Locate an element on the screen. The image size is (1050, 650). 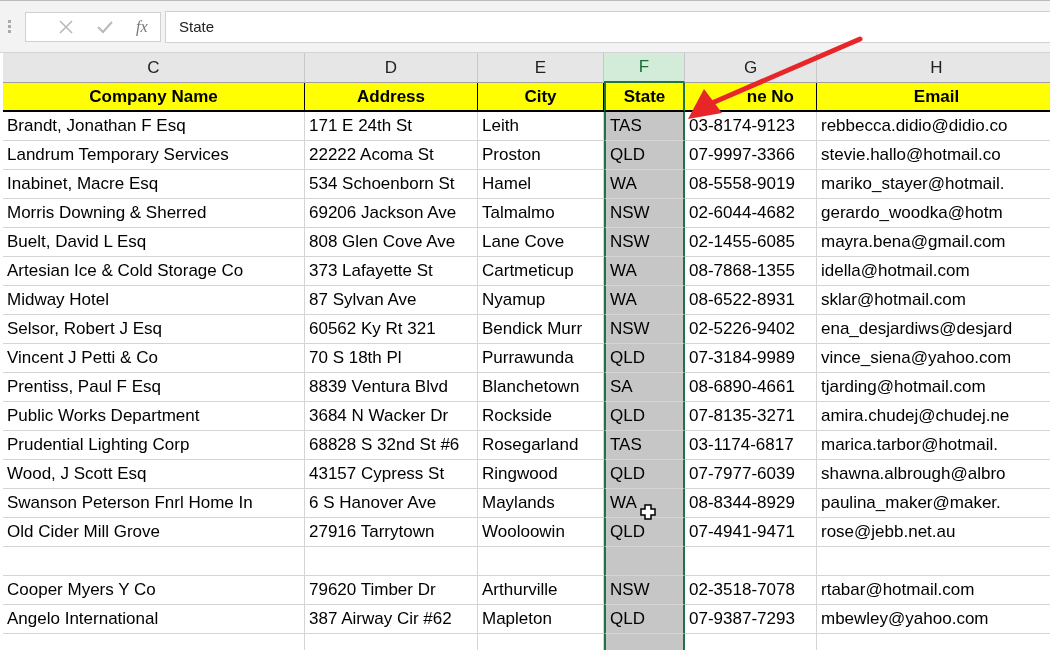
table-cell: SA is located at coordinates (644, 387).